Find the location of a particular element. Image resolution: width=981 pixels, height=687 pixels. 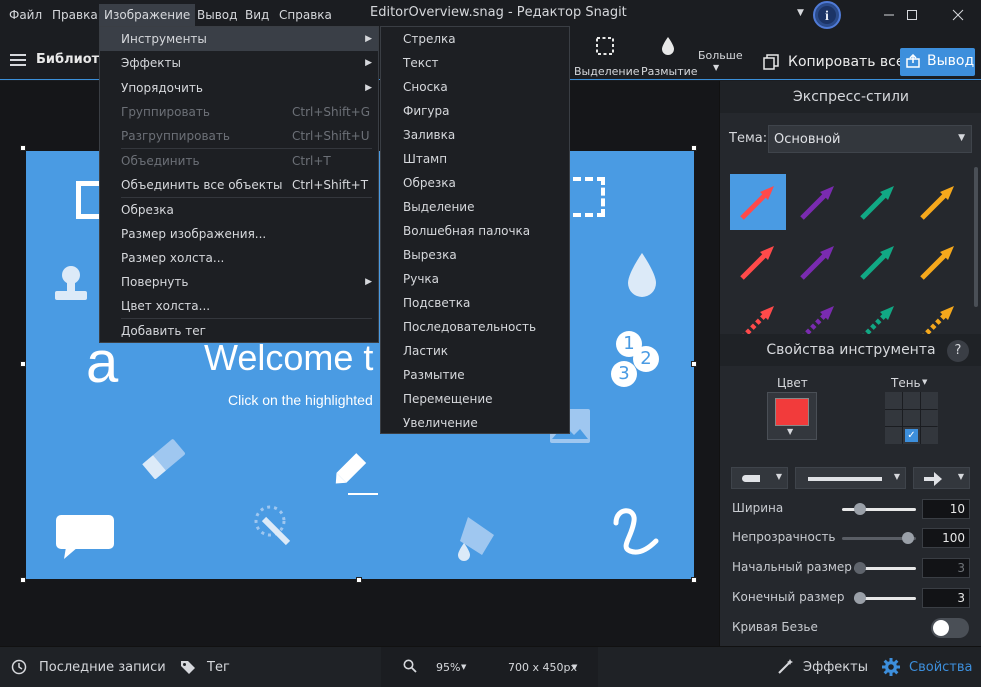

resize-handle-tl is located at coordinates (23, 148).